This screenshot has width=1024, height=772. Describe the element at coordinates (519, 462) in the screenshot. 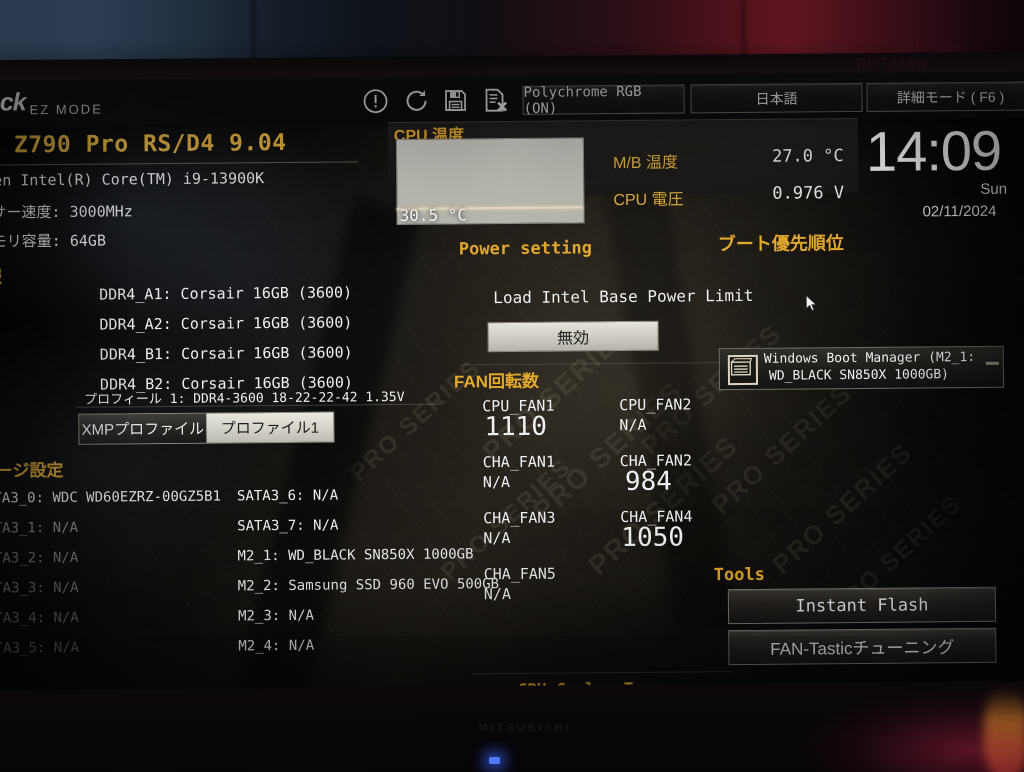

I see `fan-name: CHA_FAN1` at that location.